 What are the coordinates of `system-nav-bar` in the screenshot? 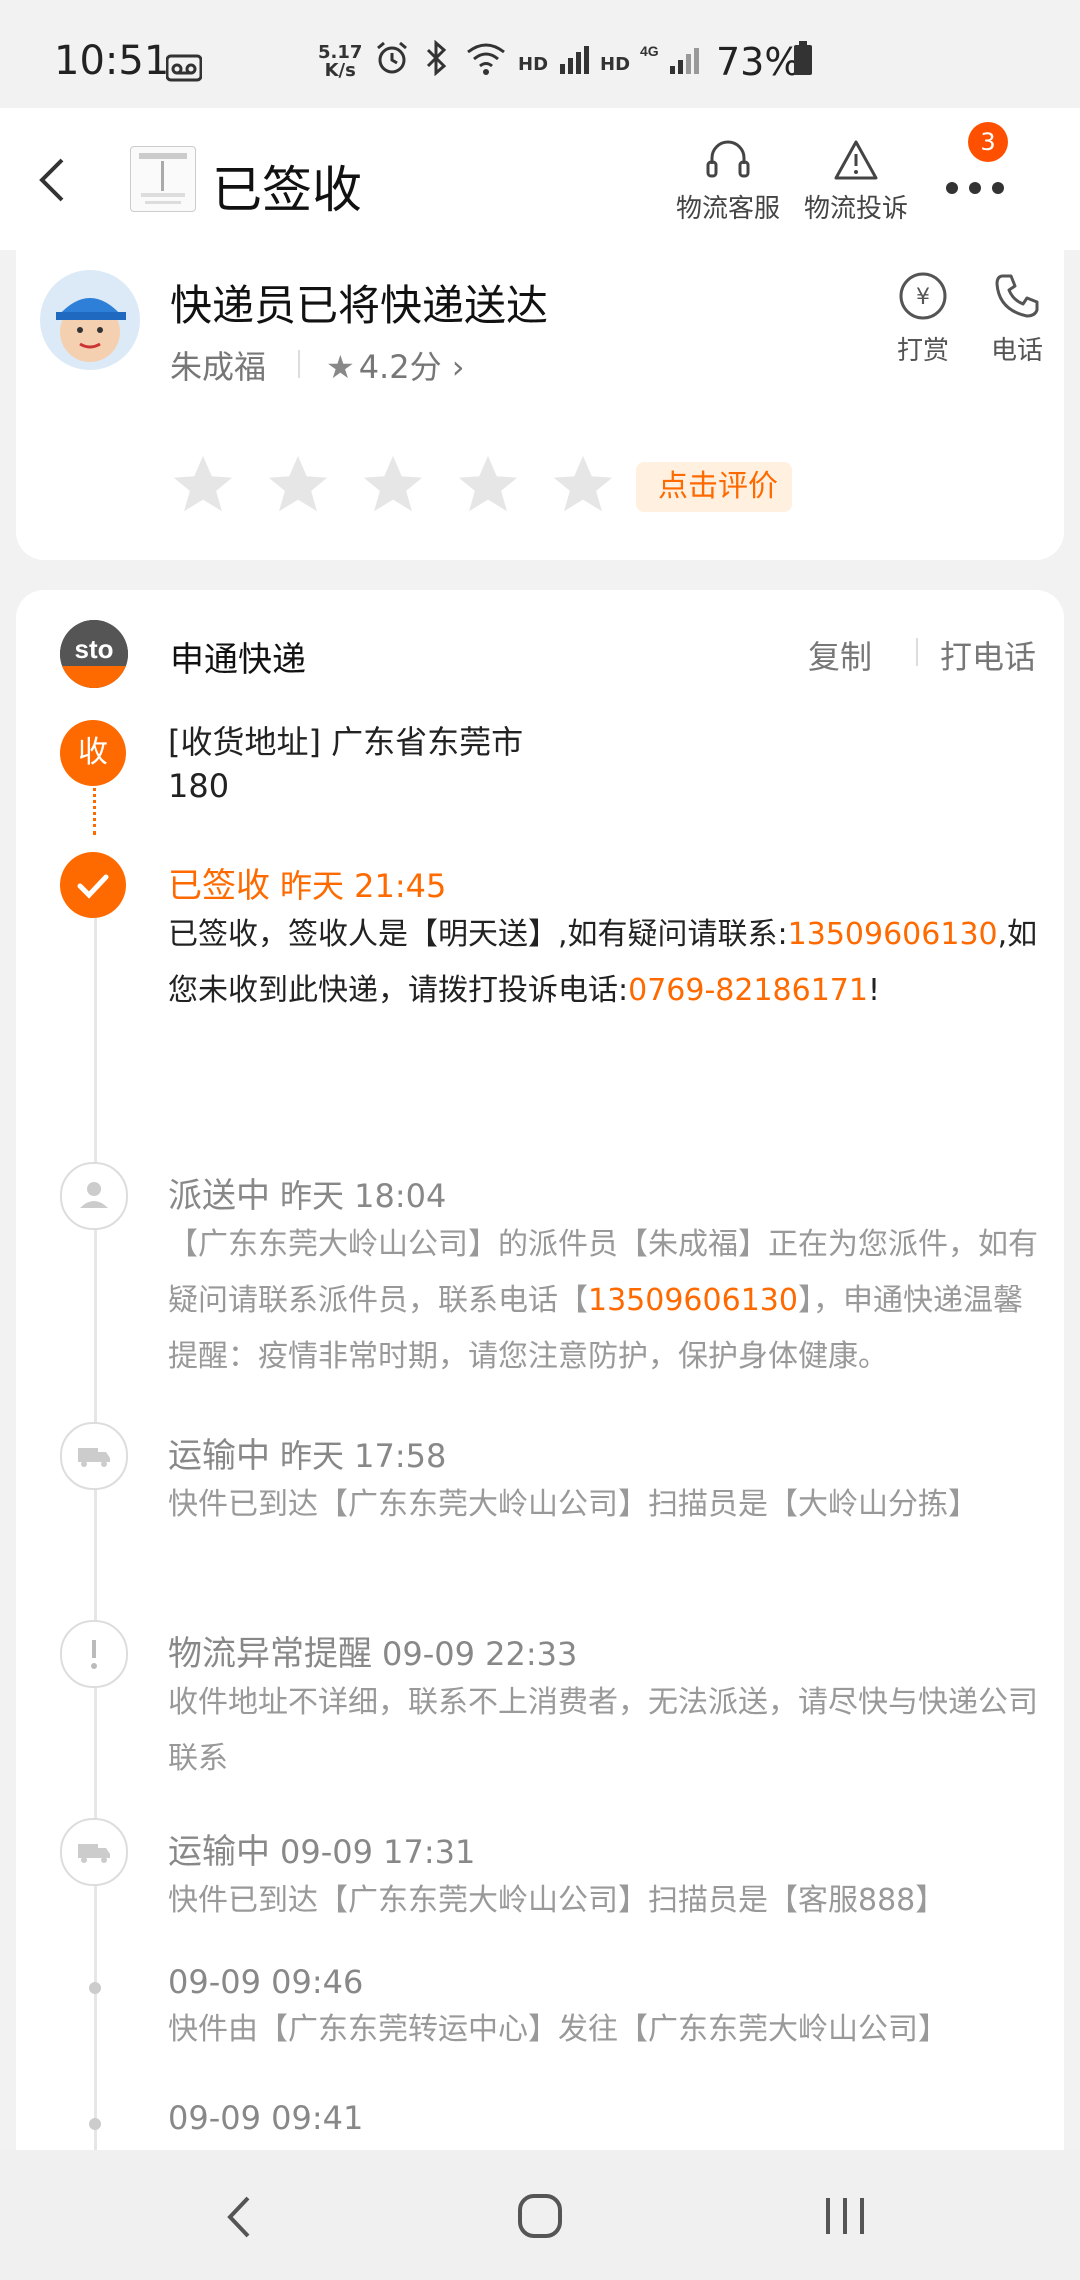 It's located at (540, 2215).